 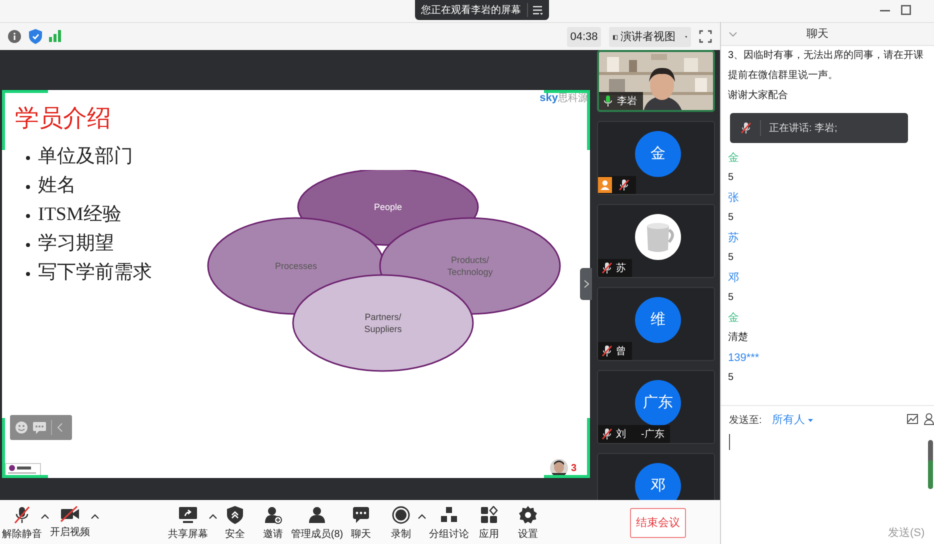 What do you see at coordinates (296, 266) in the screenshot?
I see `venn-label: Processes` at bounding box center [296, 266].